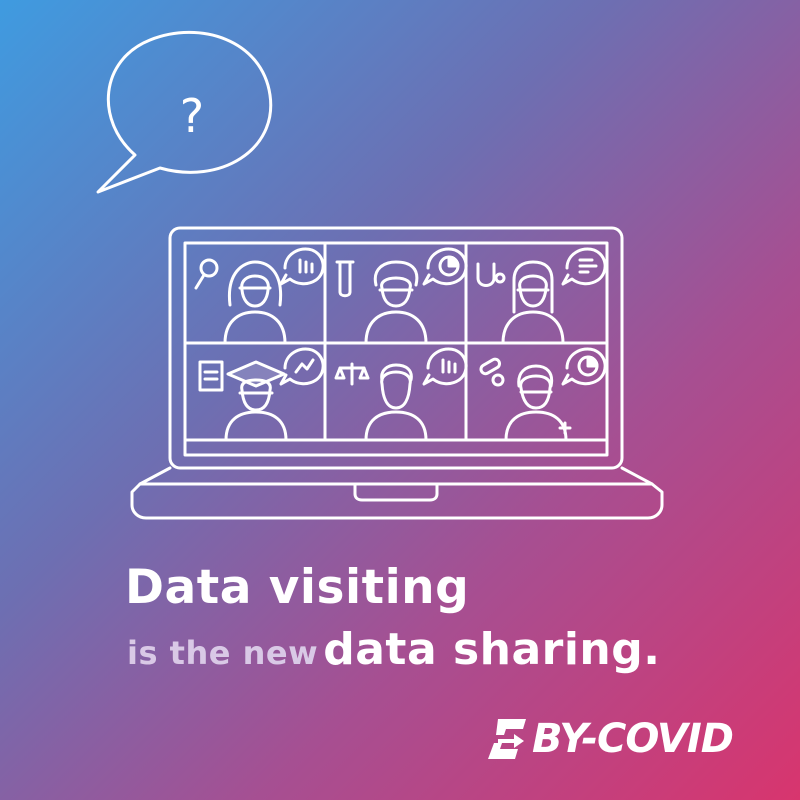 This screenshot has width=800, height=800. I want to click on subline: is the new data sharing., so click(393, 649).